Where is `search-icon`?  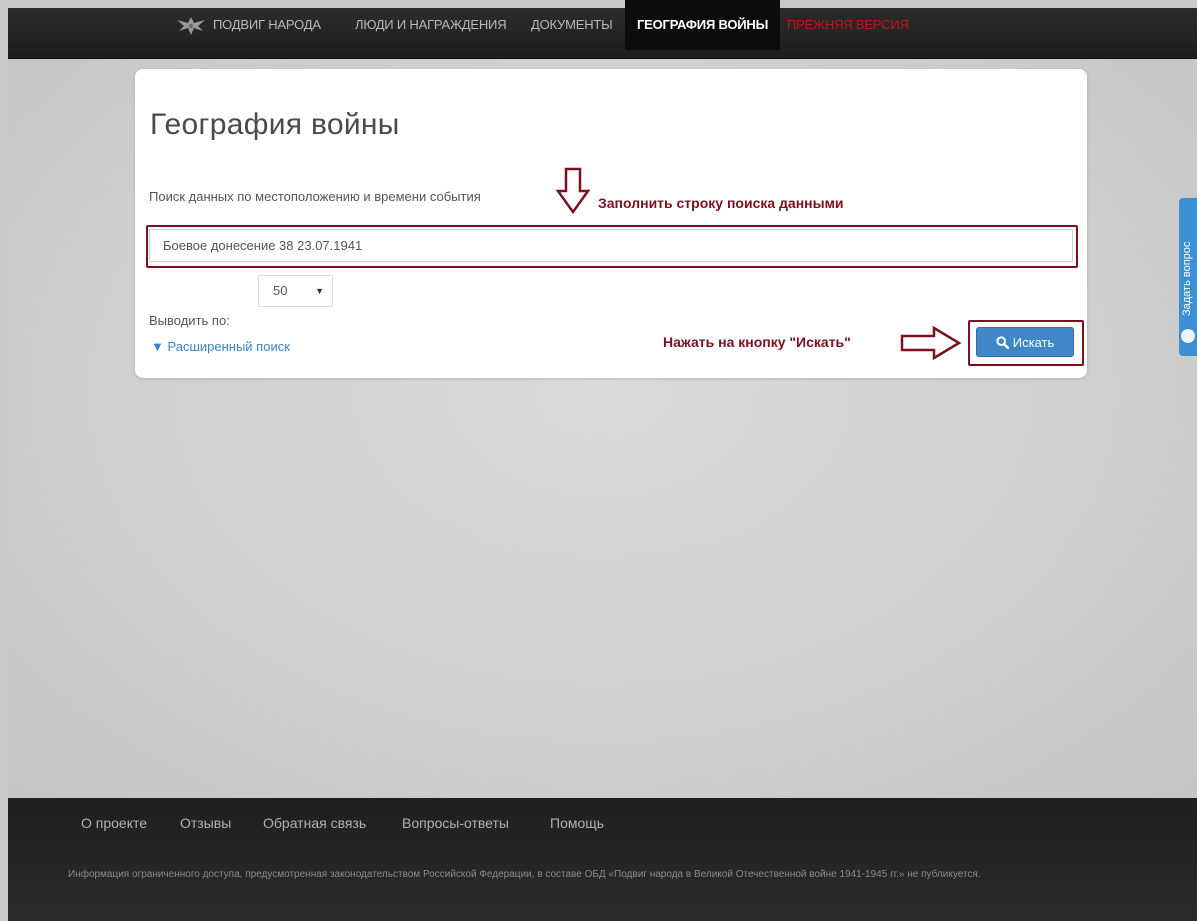 search-icon is located at coordinates (1002, 343).